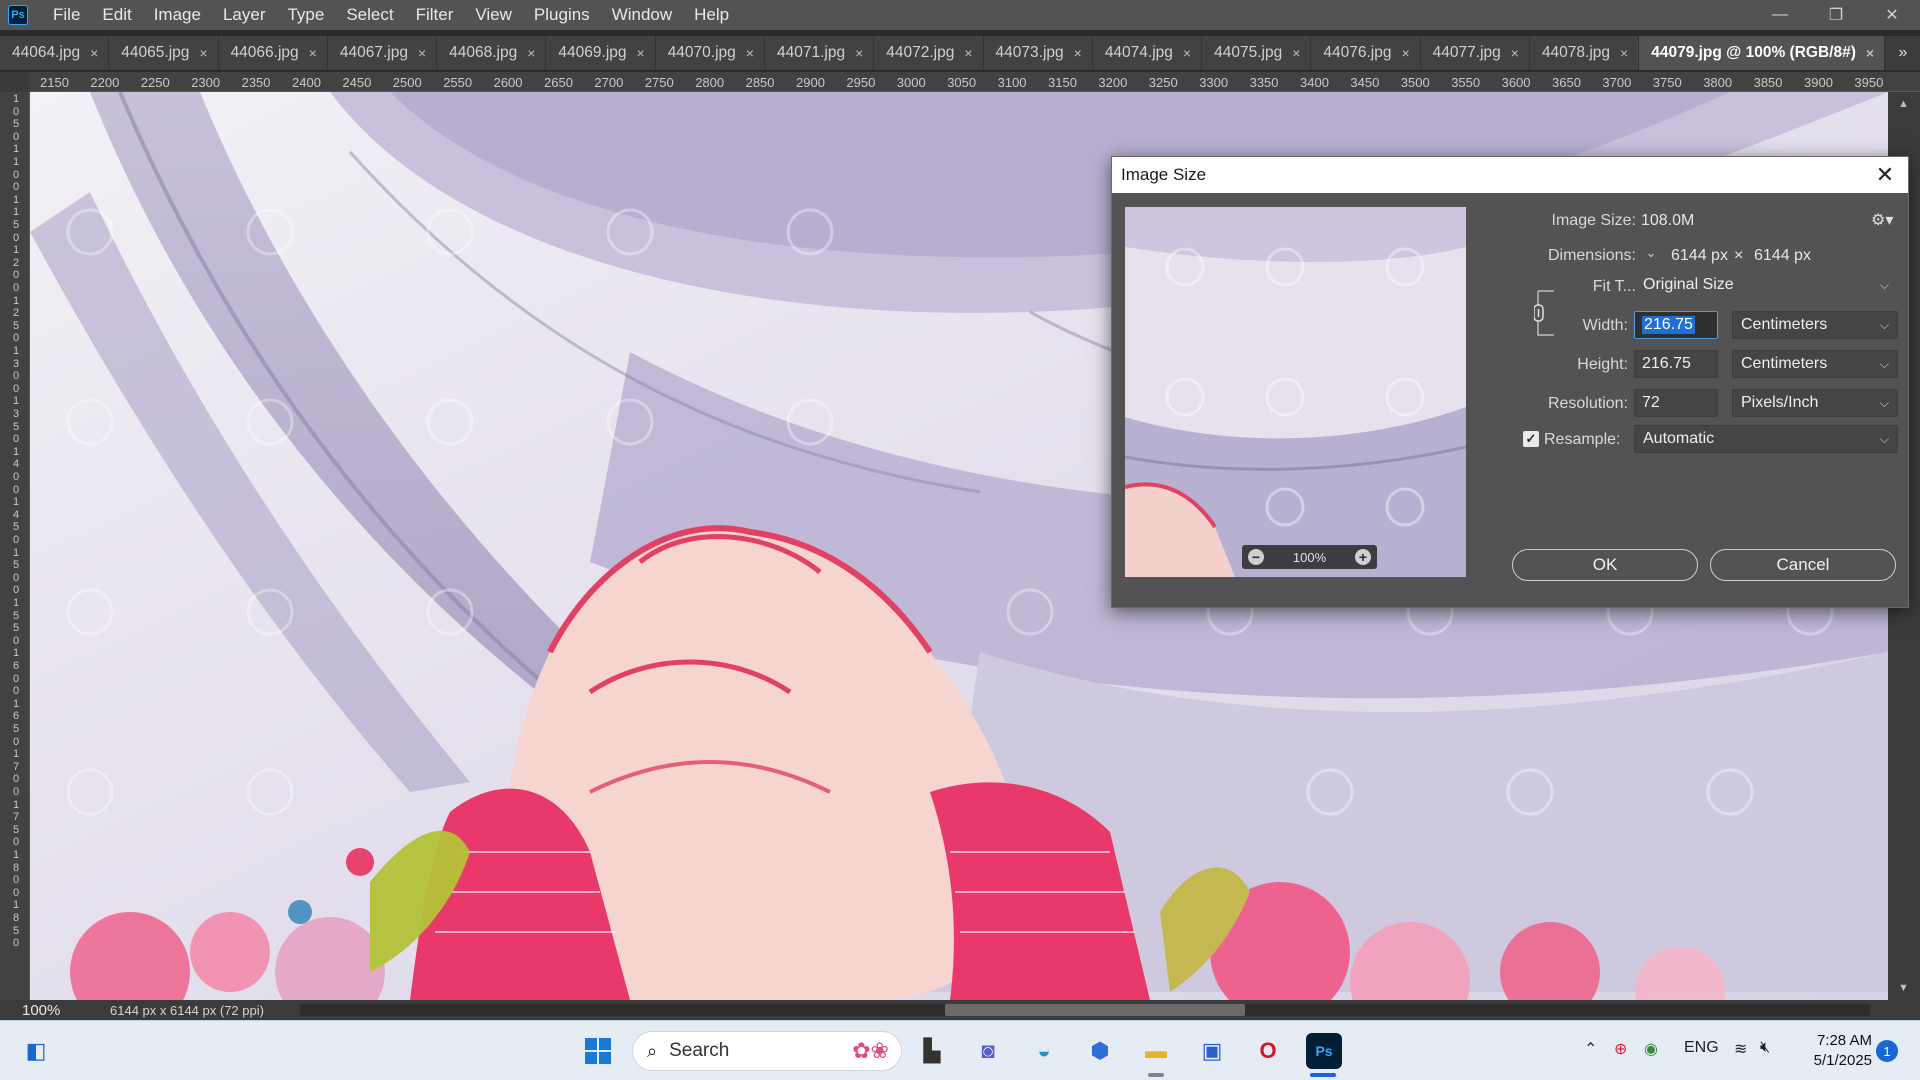 The height and width of the screenshot is (1080, 1920). I want to click on menu-view: View, so click(493, 15).